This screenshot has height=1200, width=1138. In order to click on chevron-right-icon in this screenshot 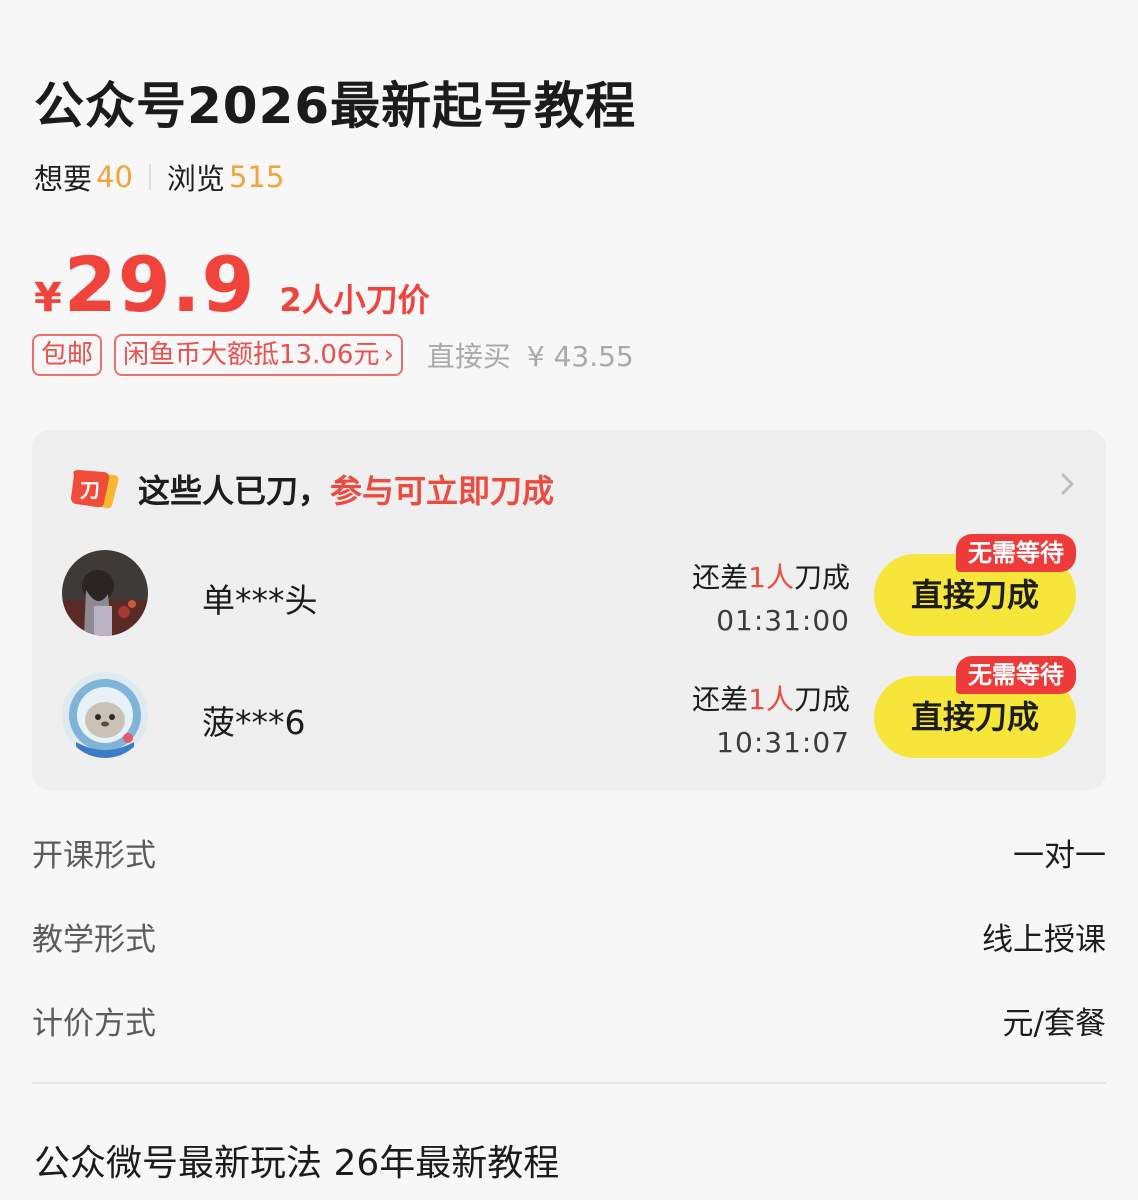, I will do `click(1068, 484)`.